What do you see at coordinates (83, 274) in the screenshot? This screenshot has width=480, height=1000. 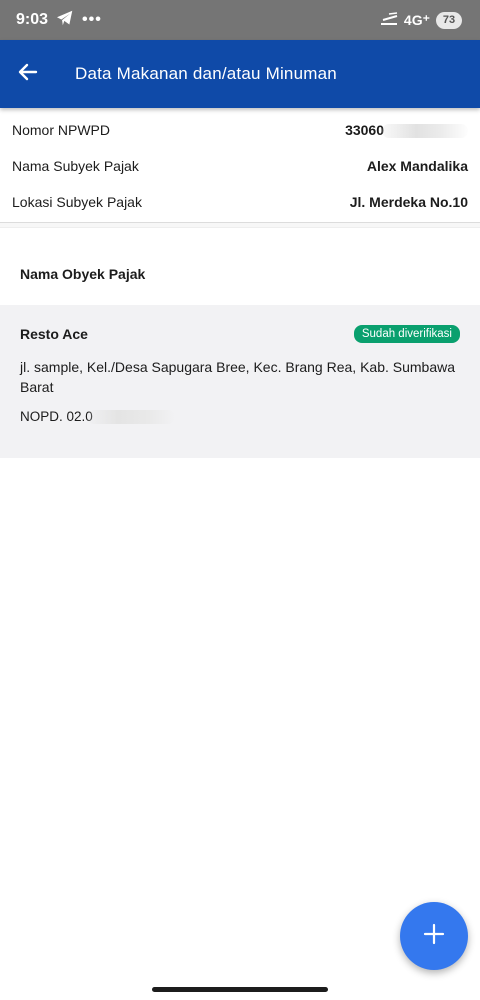 I see `section-title: Nama Obyek Pajak` at bounding box center [83, 274].